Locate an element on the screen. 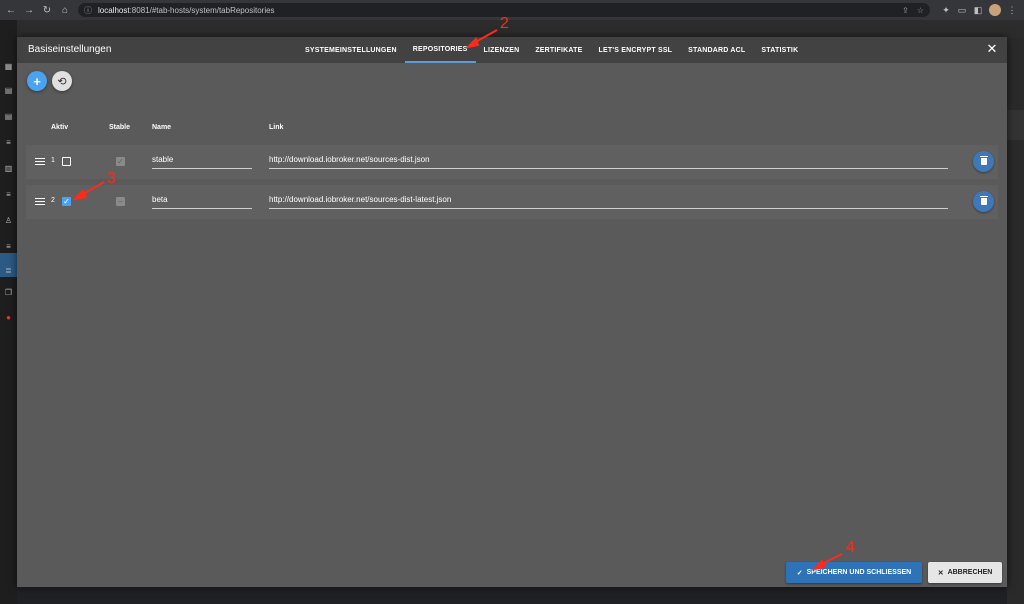 The height and width of the screenshot is (604, 1024). annotation-number: 3 is located at coordinates (111, 178).